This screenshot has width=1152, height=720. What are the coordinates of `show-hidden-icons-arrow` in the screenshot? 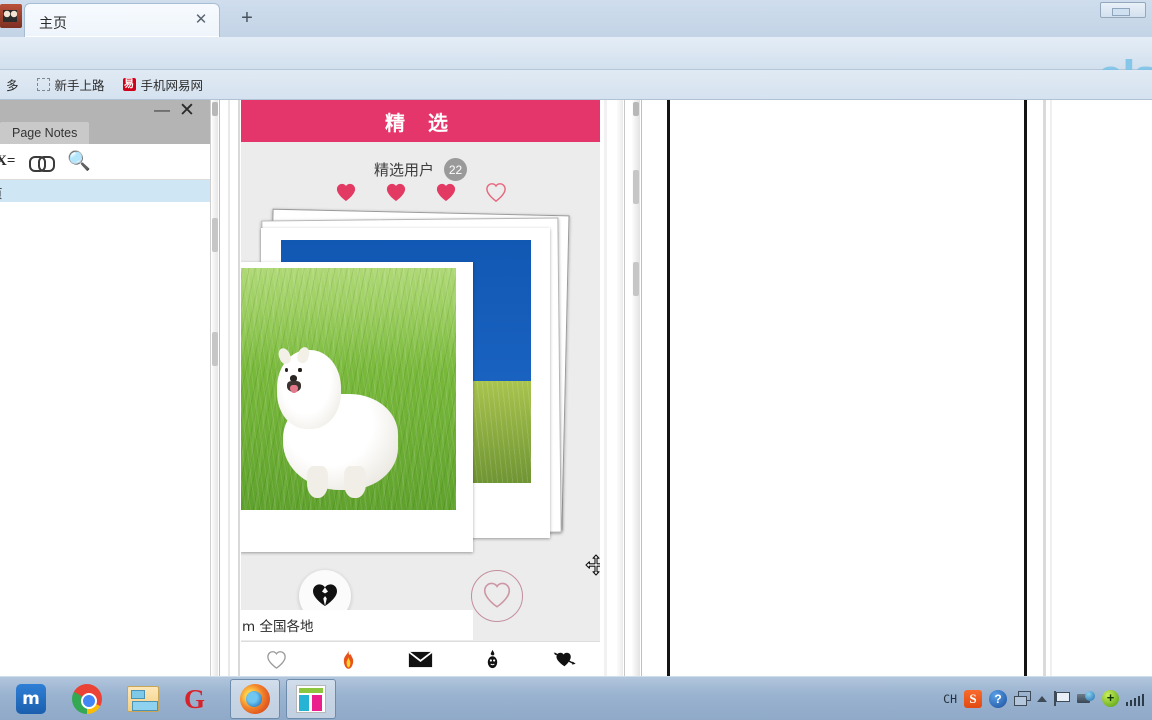 It's located at (1042, 698).